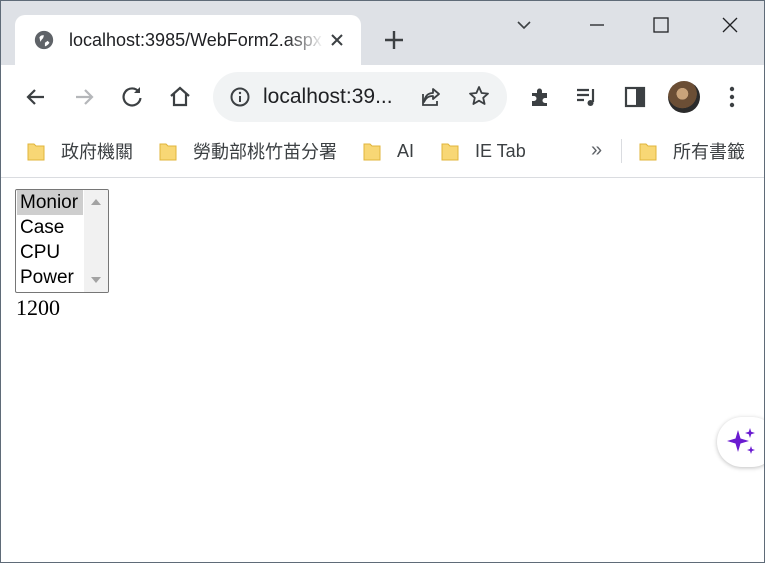 The width and height of the screenshot is (765, 563). What do you see at coordinates (431, 97) in the screenshot?
I see `share-icon` at bounding box center [431, 97].